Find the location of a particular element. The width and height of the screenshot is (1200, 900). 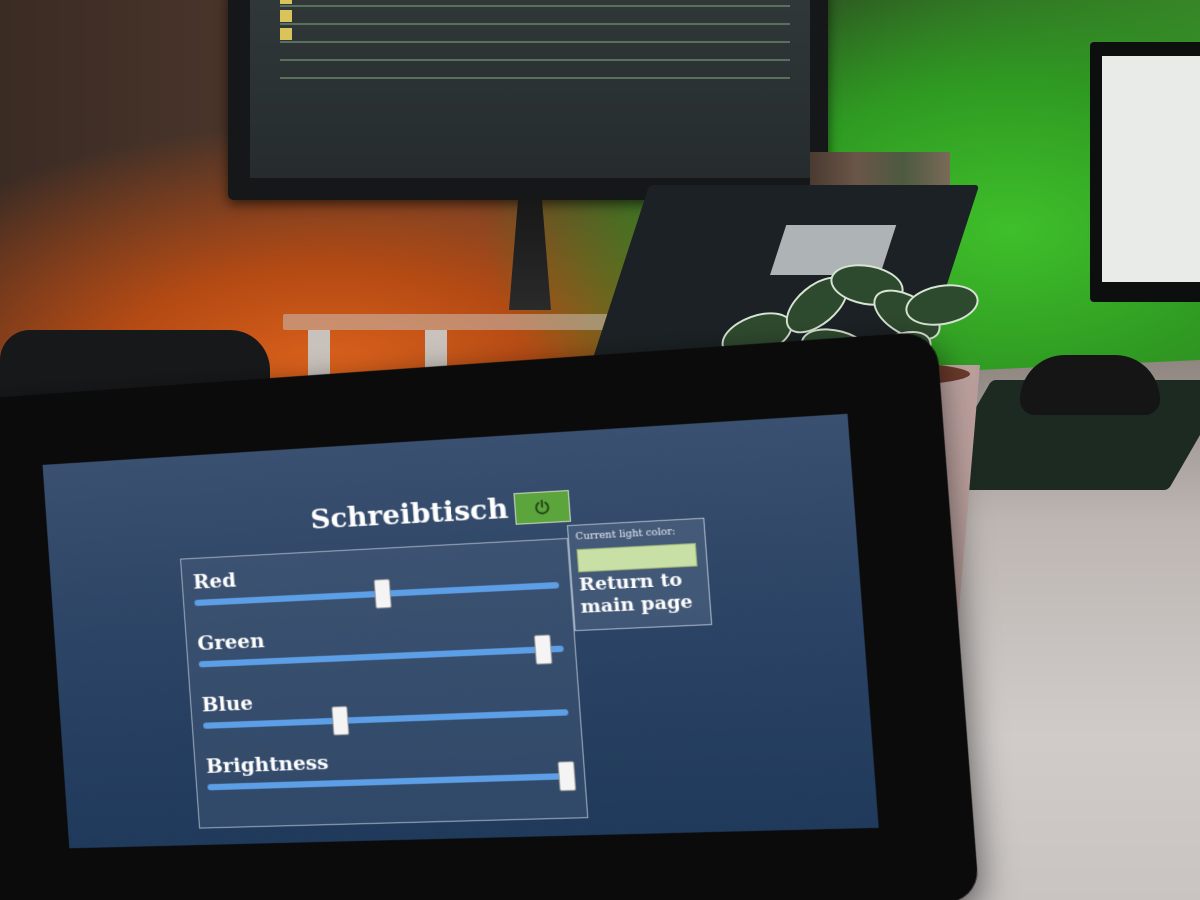

side-monitor is located at coordinates (1145, 172).